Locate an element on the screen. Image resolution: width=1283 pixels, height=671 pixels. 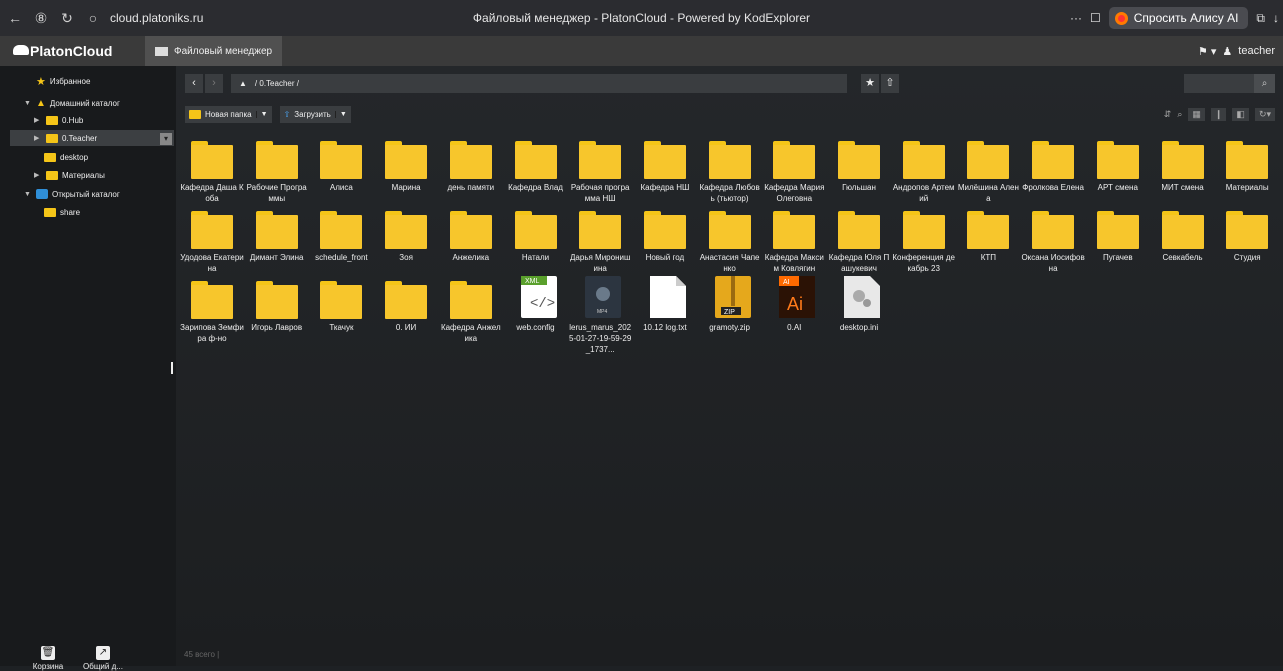
folder-item: Кафедра Любовь (тьютор) is located at coordinates (730, 171).